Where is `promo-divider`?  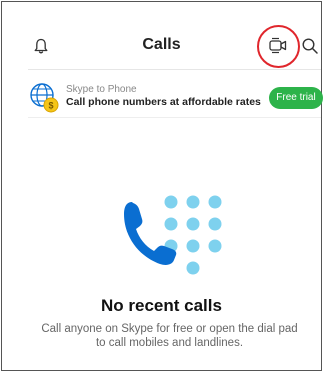
promo-divider is located at coordinates (174, 117).